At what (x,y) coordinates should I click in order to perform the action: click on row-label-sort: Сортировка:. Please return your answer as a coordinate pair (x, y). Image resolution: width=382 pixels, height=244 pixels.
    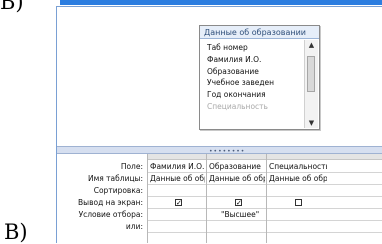
    Looking at the image, I should click on (118, 190).